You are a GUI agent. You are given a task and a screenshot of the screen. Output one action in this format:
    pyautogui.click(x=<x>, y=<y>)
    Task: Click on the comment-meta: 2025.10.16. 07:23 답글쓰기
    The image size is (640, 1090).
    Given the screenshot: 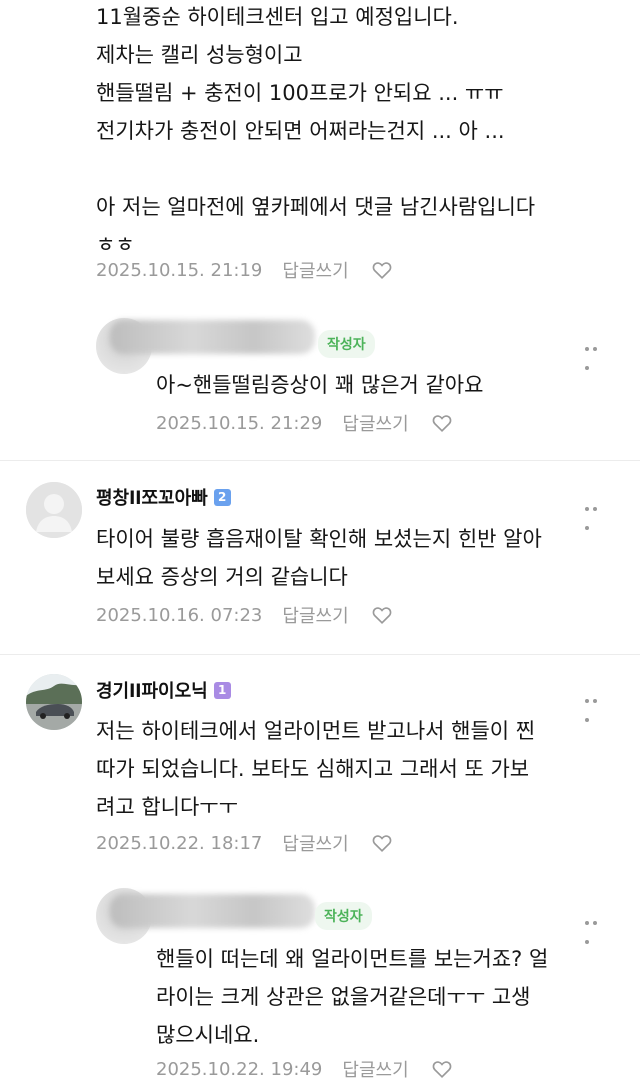 What is the action you would take?
    pyautogui.click(x=244, y=615)
    